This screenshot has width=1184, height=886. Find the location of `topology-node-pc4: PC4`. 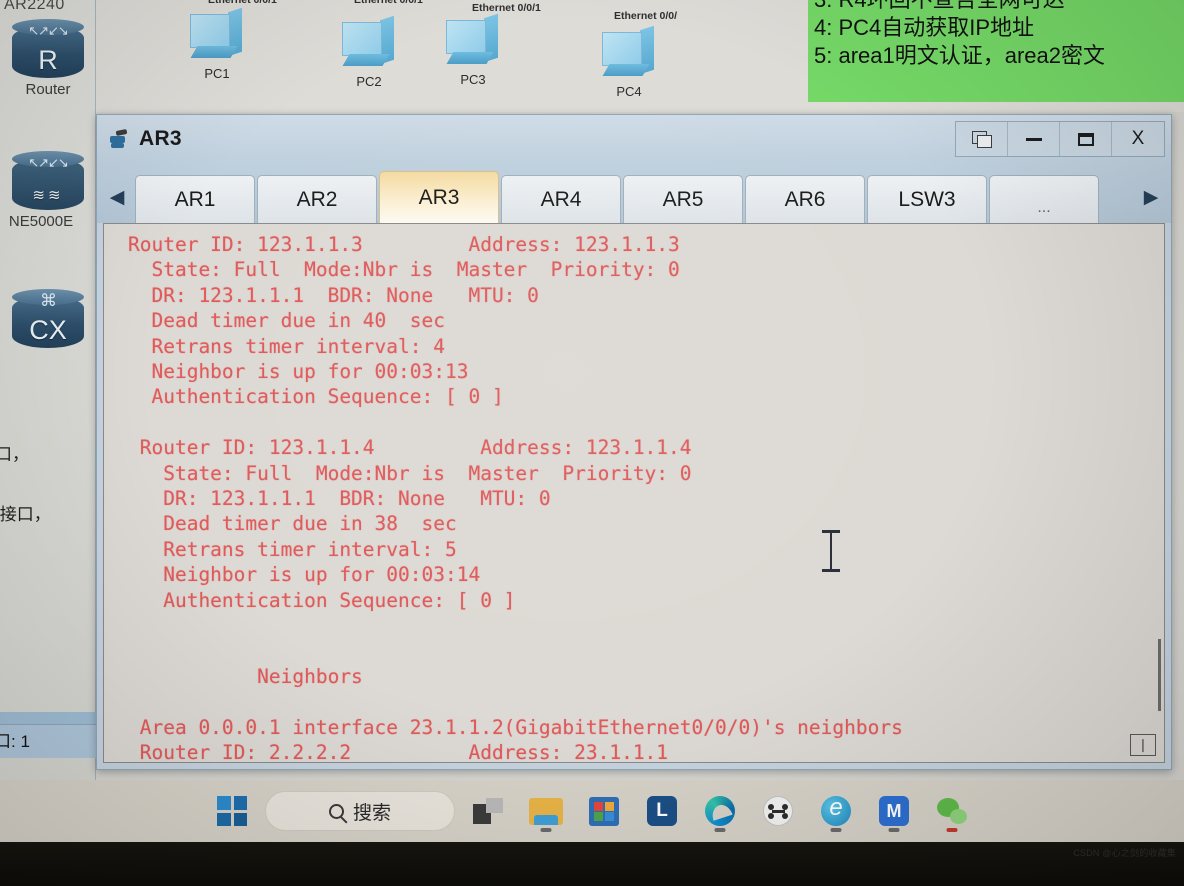

topology-node-pc4: PC4 is located at coordinates (629, 62).